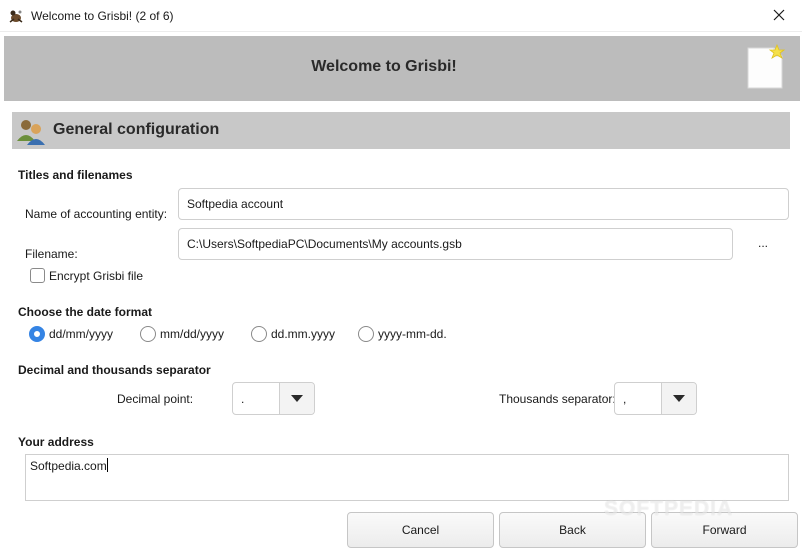  I want to click on thousands-separator-label: Thousands separator:, so click(557, 399).